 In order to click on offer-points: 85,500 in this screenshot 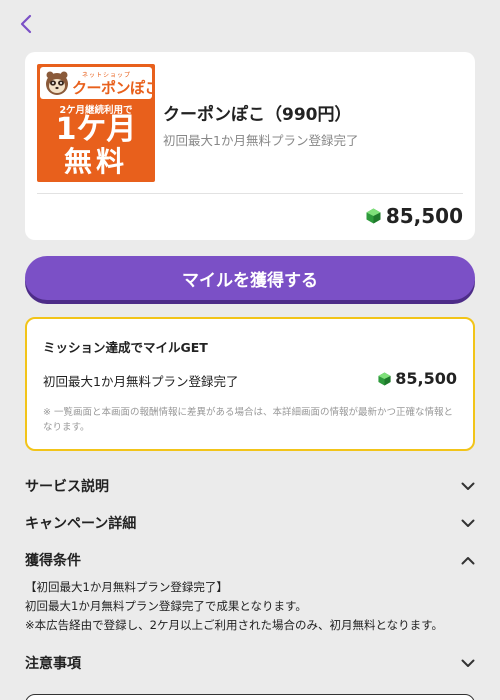, I will do `click(414, 216)`.